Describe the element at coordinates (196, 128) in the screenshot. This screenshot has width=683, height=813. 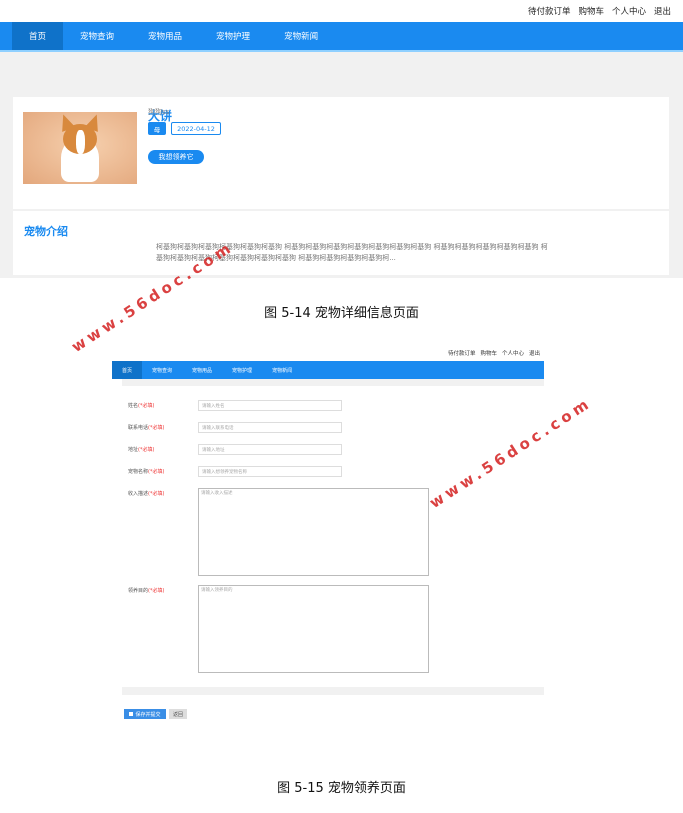
I see `date-badge: 2022-04-12` at that location.